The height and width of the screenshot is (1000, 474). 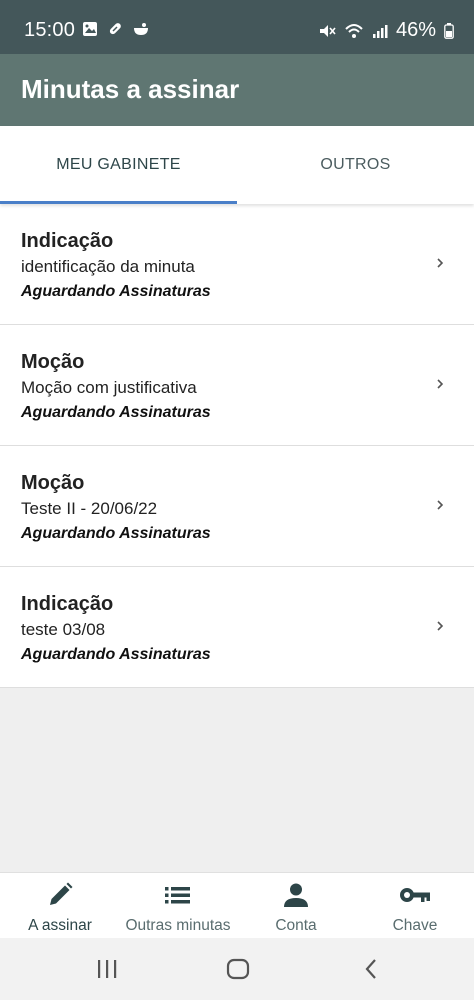 What do you see at coordinates (449, 30) in the screenshot?
I see `battery-icon` at bounding box center [449, 30].